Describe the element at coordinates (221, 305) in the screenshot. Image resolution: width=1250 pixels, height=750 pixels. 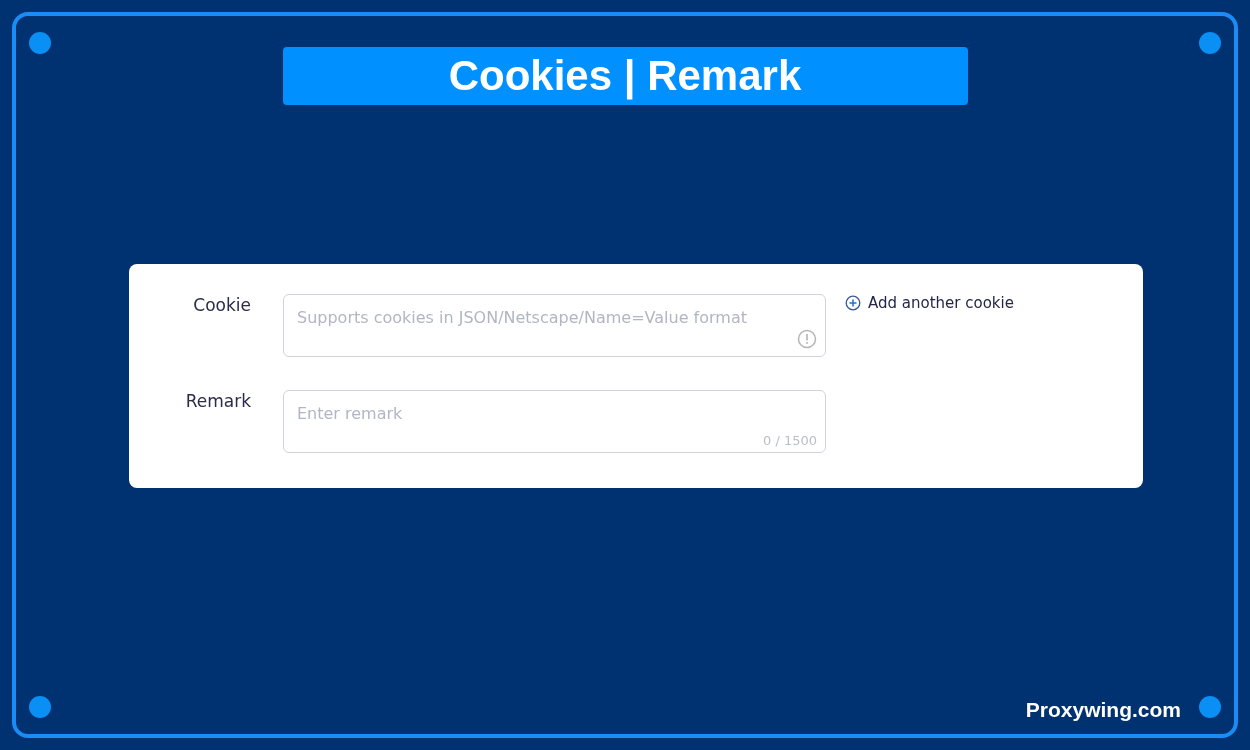
I see `field-label: Cookie` at that location.